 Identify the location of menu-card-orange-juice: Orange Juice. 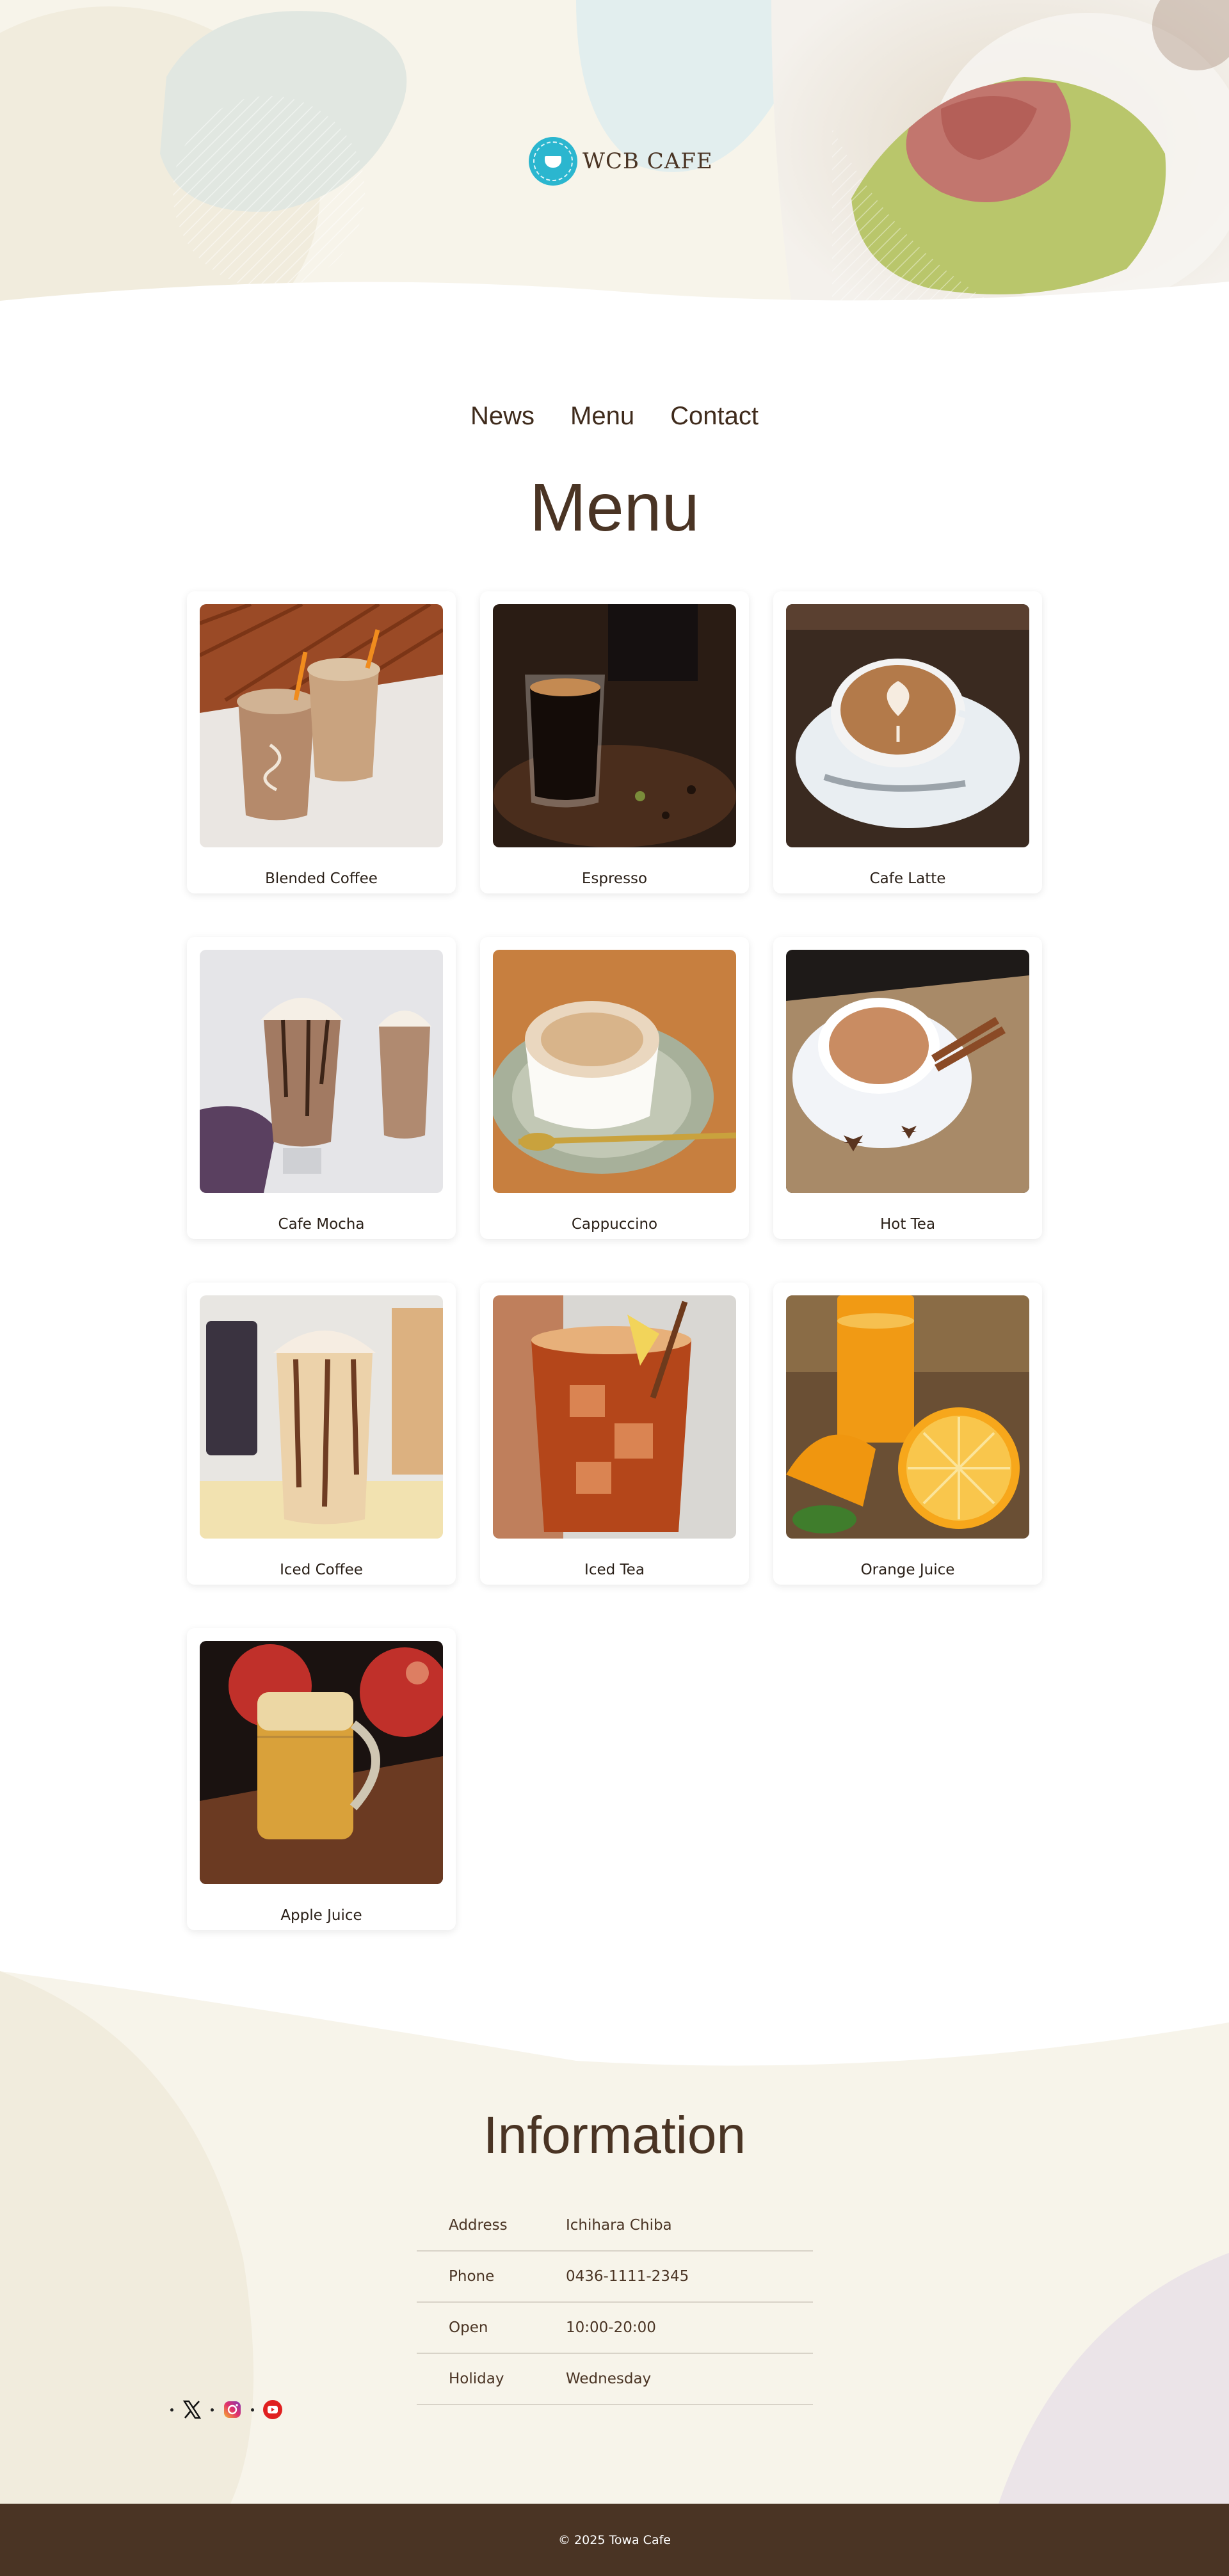
(908, 1434).